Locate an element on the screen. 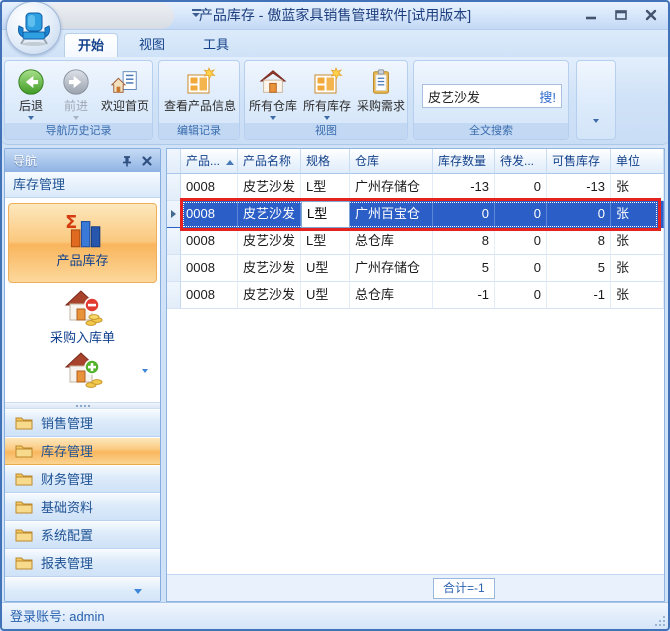 Image resolution: width=670 pixels, height=631 pixels. tab-start: 开始 is located at coordinates (91, 45).